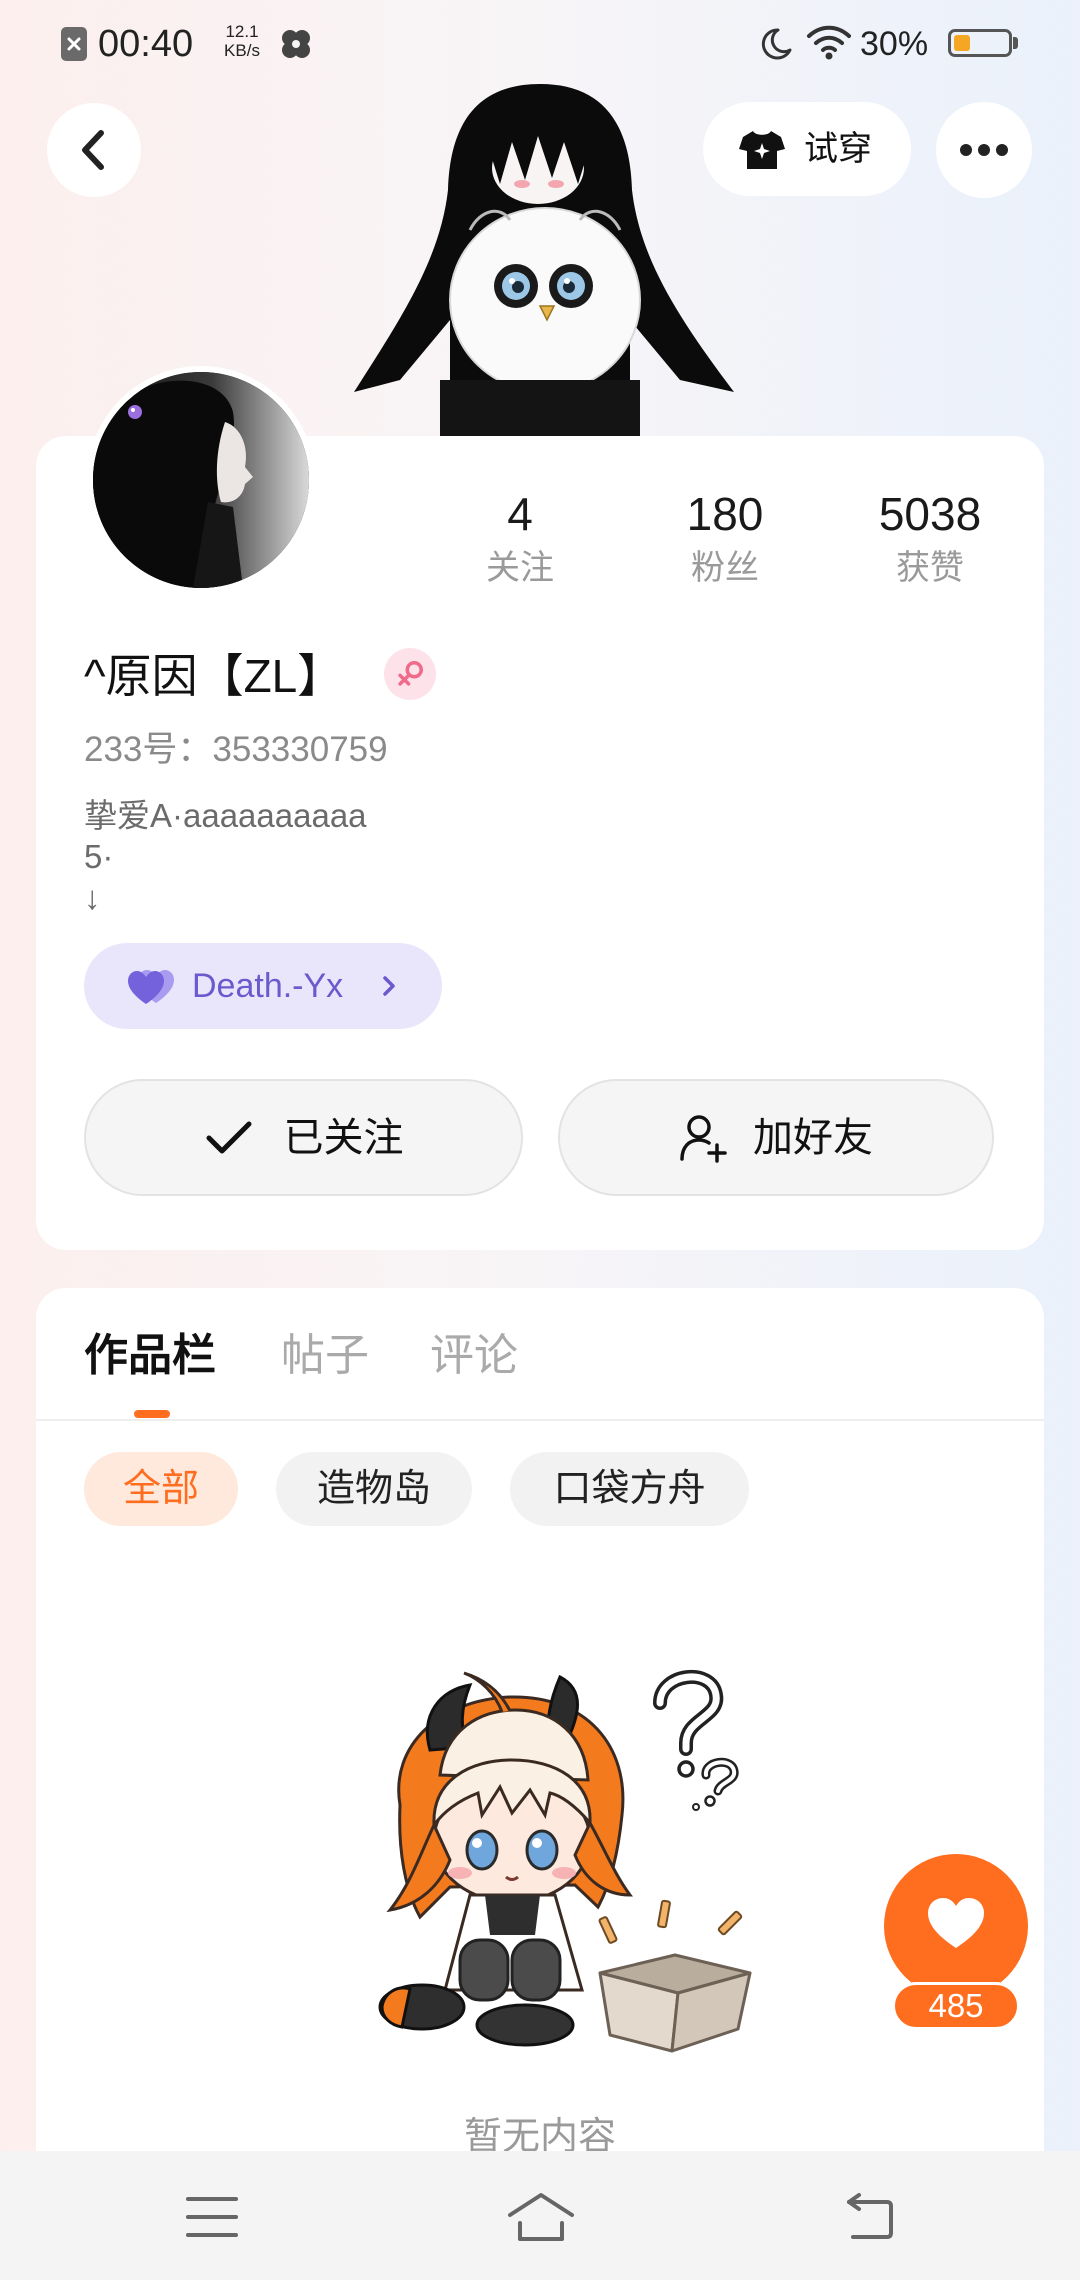  Describe the element at coordinates (474, 1356) in the screenshot. I see `tab-comments: 评论` at that location.